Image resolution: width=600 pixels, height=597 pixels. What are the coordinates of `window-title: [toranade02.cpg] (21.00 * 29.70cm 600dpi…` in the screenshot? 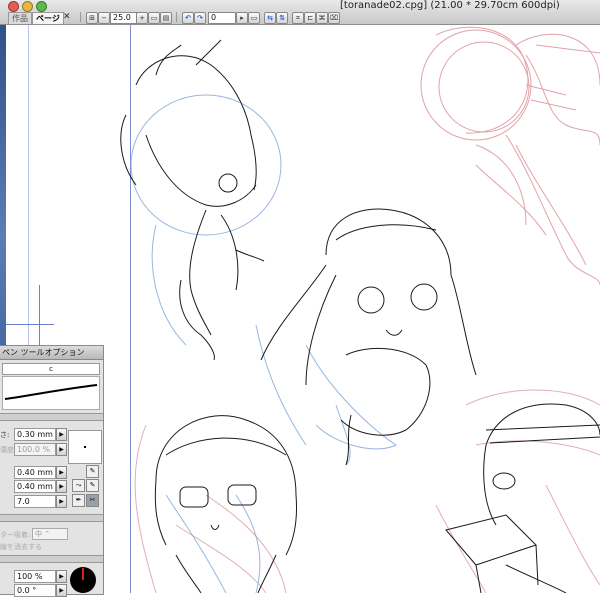 It's located at (450, 5).